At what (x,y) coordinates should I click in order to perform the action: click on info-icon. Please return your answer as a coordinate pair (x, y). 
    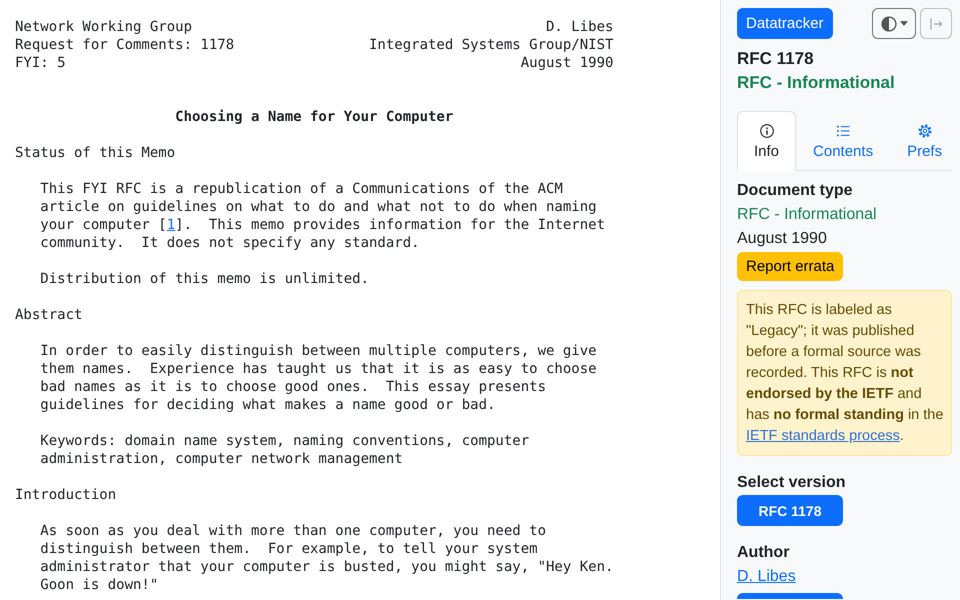
    Looking at the image, I should click on (767, 131).